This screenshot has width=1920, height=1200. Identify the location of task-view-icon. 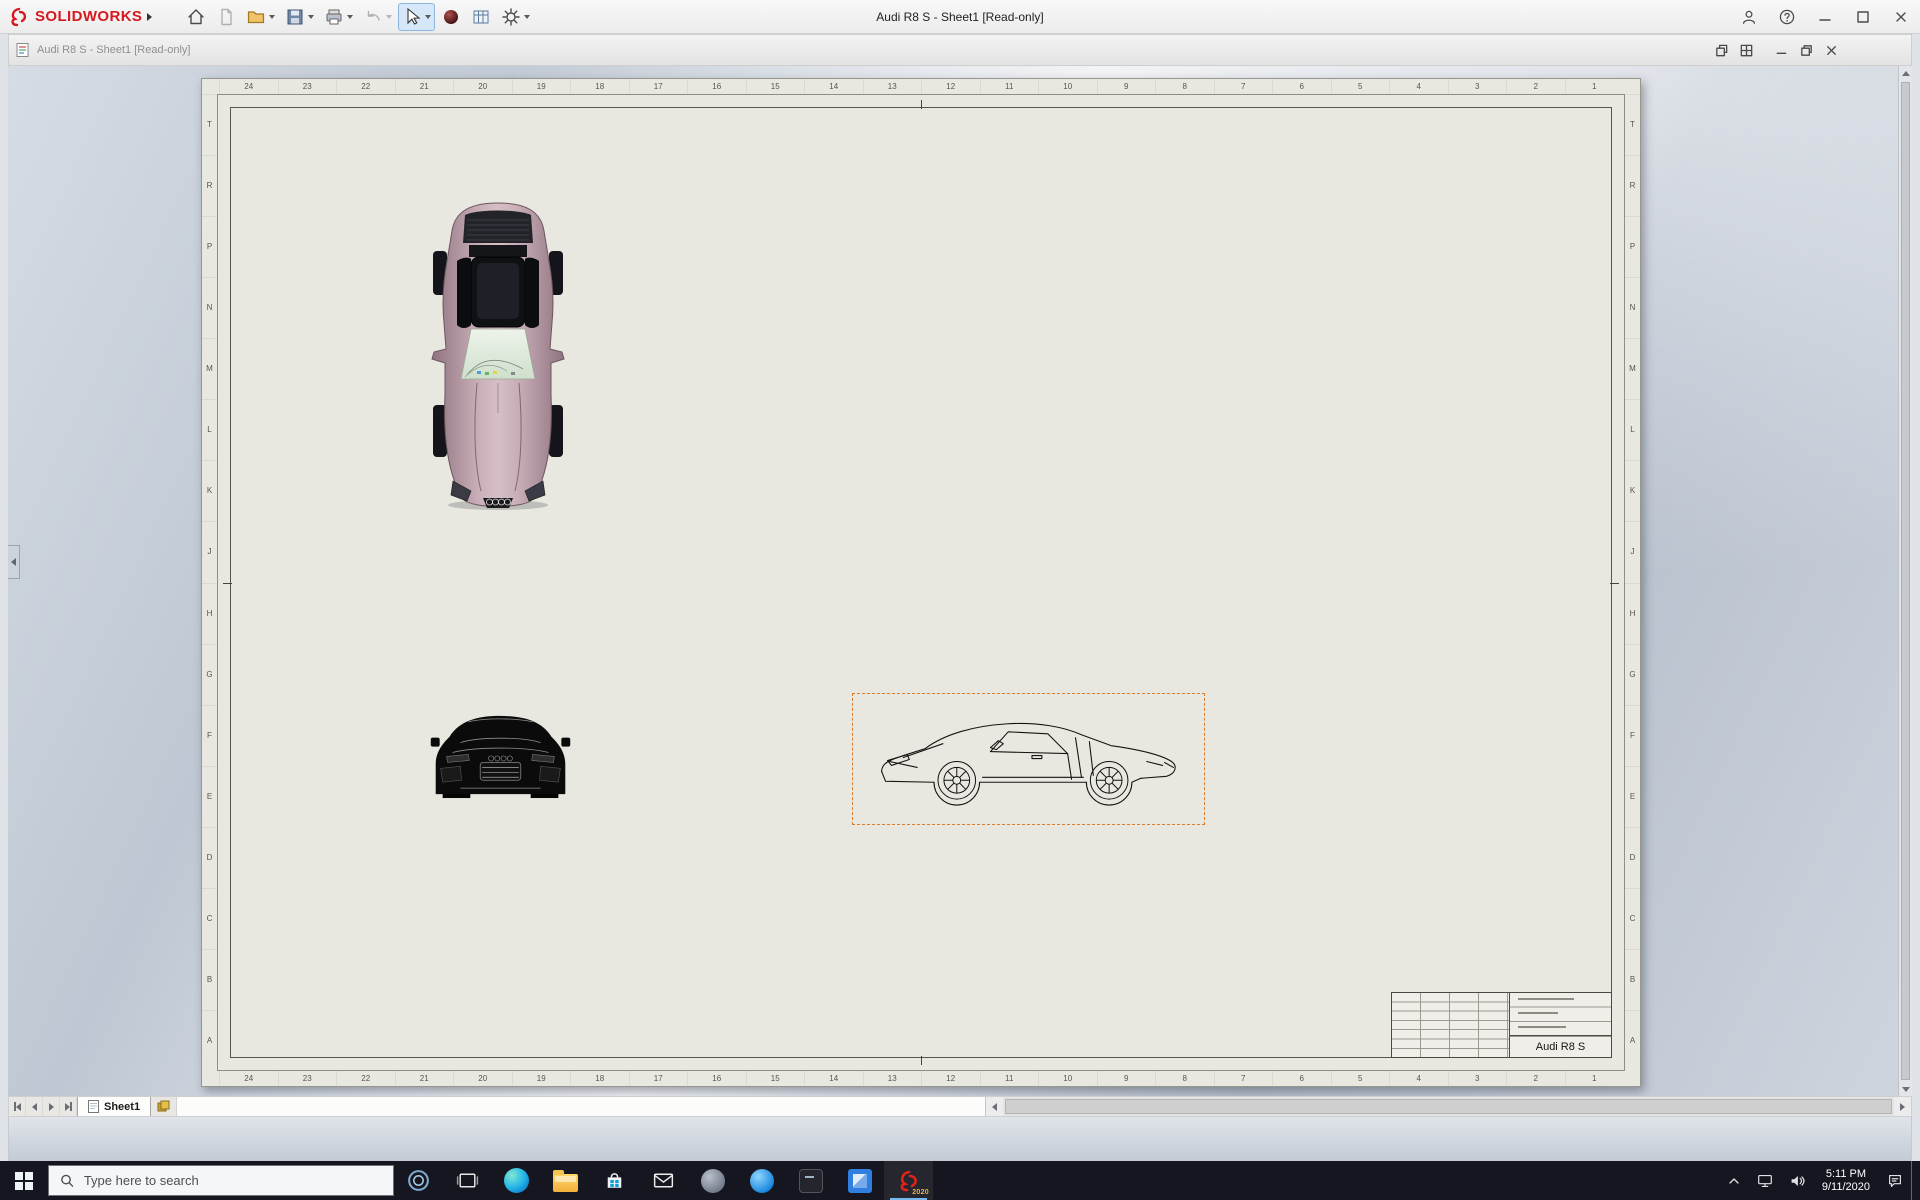
(467, 1180).